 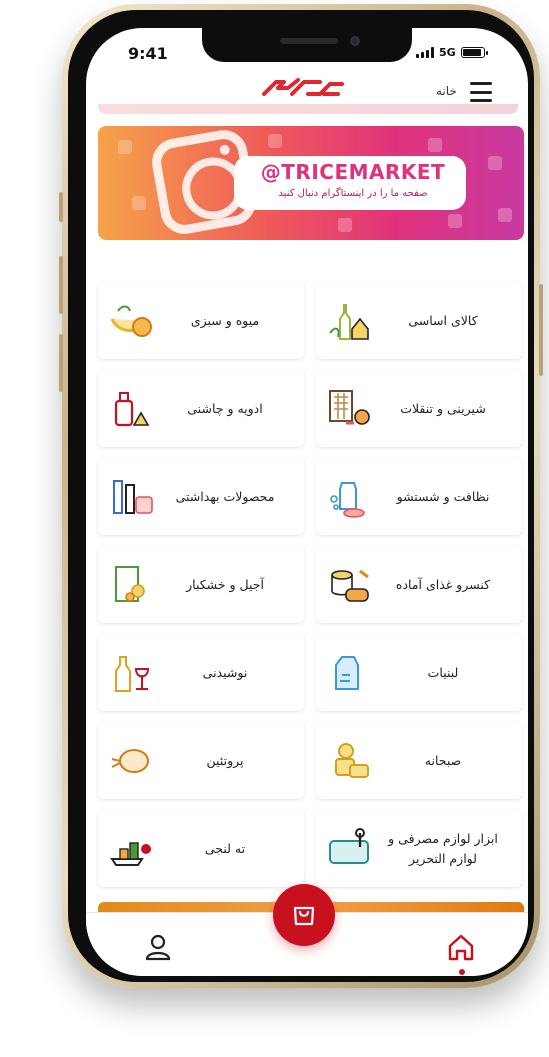 I want to click on category-card: میوه و سبزی, so click(x=201, y=320).